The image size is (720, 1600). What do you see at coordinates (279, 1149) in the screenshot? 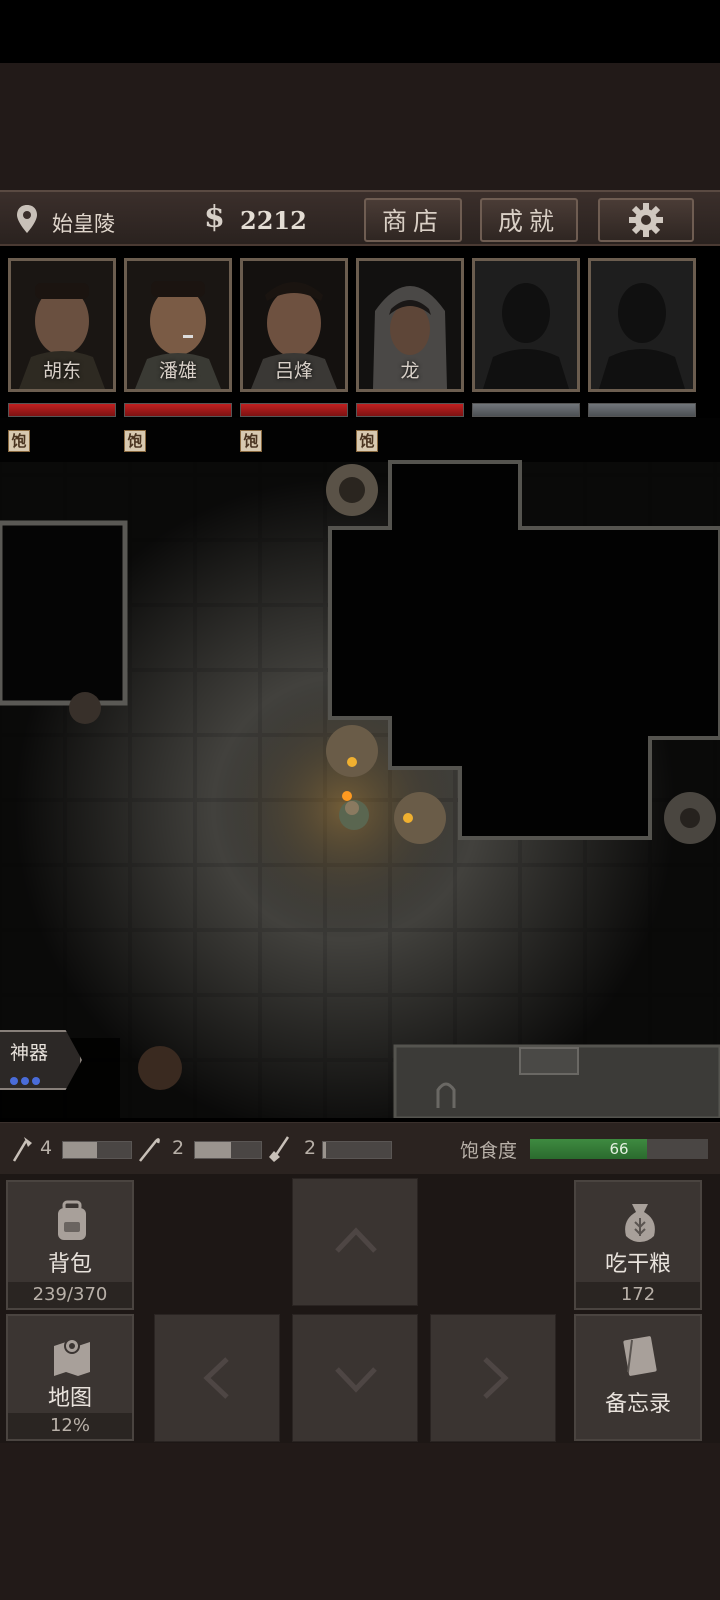
I see `shovel-icon` at bounding box center [279, 1149].